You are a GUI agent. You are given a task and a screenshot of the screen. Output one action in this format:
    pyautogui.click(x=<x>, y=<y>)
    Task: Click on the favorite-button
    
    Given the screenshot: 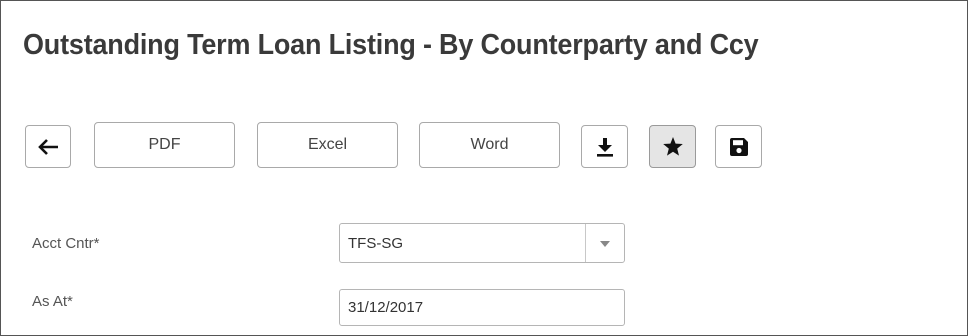 What is the action you would take?
    pyautogui.click(x=672, y=146)
    